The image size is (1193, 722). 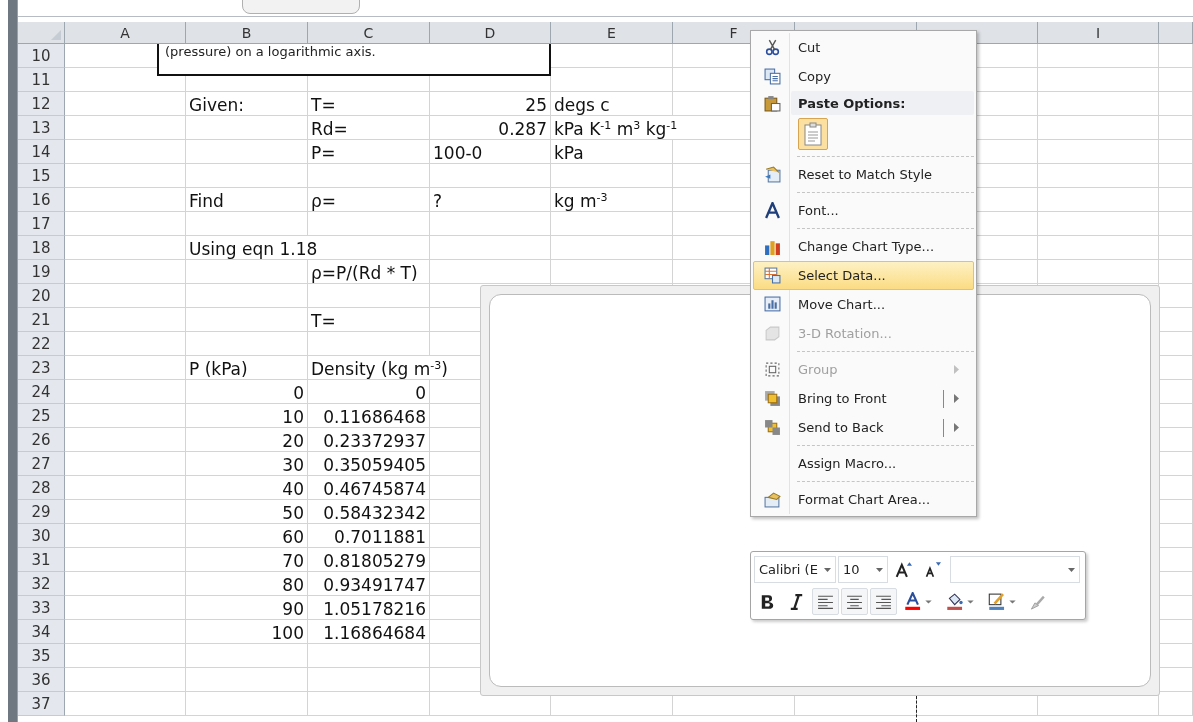 What do you see at coordinates (247, 512) in the screenshot?
I see `table-cell: 50` at bounding box center [247, 512].